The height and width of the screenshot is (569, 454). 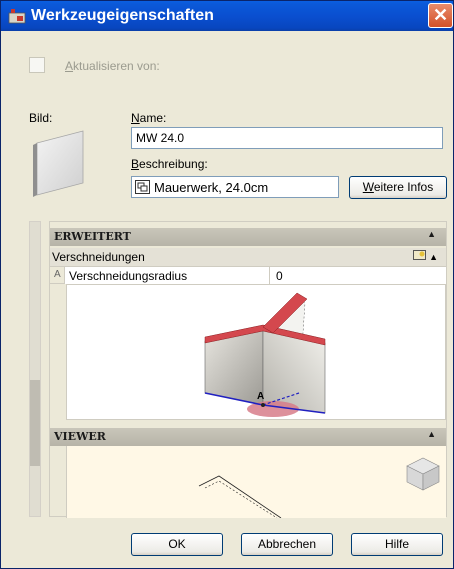 What do you see at coordinates (112, 66) in the screenshot?
I see `update-from-label: Aktualisieren von:` at bounding box center [112, 66].